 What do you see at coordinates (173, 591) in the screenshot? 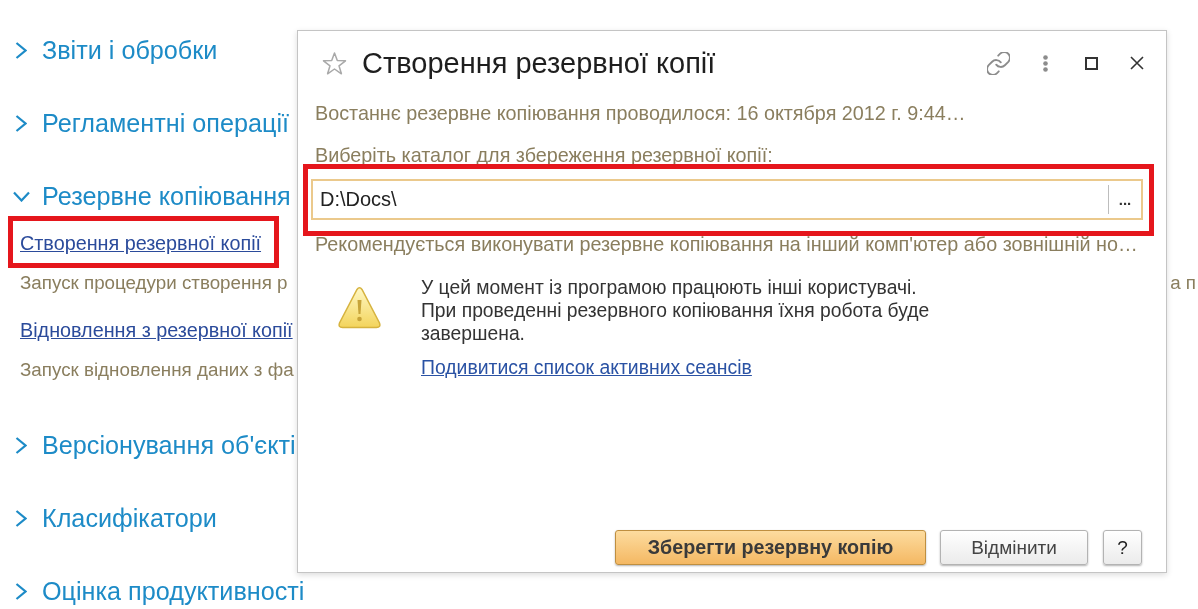
I see `section-title: Оцінка продуктивності` at bounding box center [173, 591].